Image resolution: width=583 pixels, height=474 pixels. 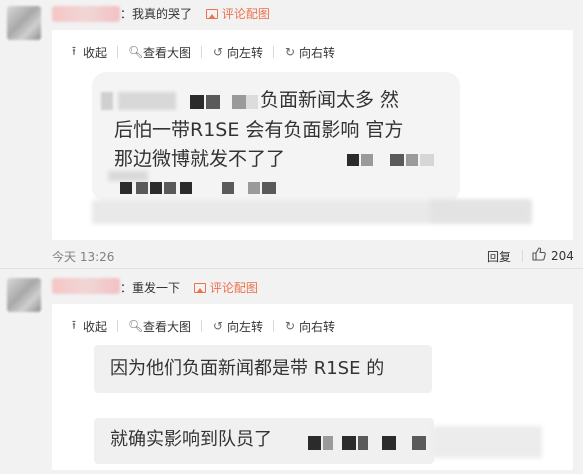 What do you see at coordinates (259, 130) in the screenshot?
I see `image-text-line: 后怕一带R1SE 会有负面影响 官方` at bounding box center [259, 130].